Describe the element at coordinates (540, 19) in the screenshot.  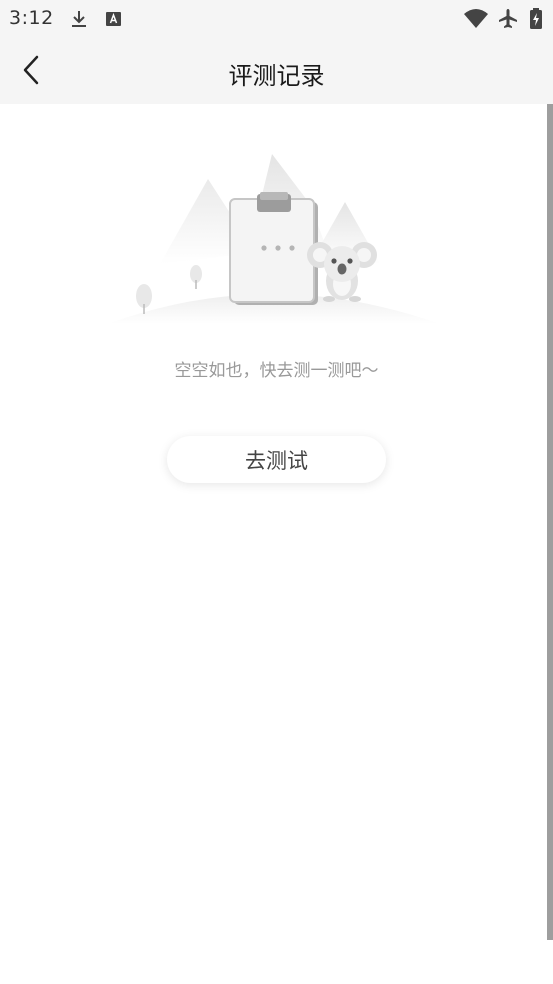
I see `battery-charging-icon` at that location.